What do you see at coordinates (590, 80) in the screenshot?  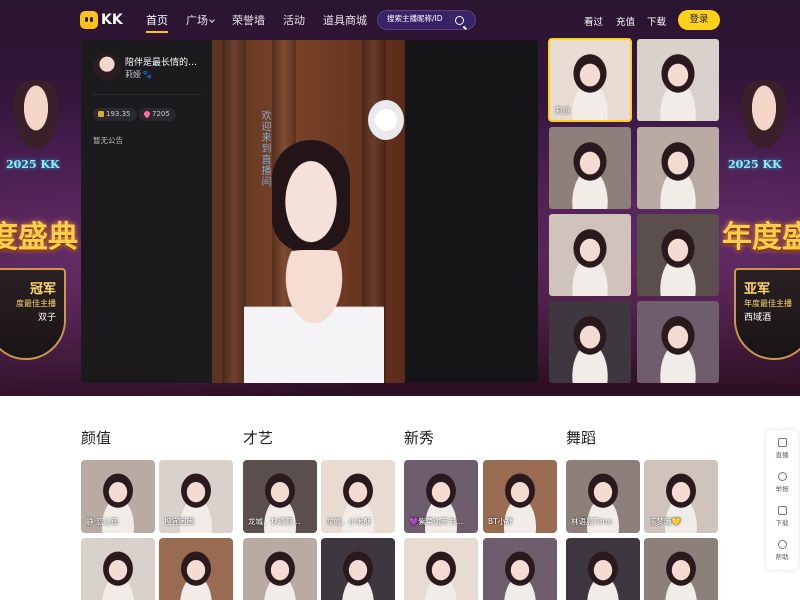 I see `live-thumb: 莉娅` at bounding box center [590, 80].